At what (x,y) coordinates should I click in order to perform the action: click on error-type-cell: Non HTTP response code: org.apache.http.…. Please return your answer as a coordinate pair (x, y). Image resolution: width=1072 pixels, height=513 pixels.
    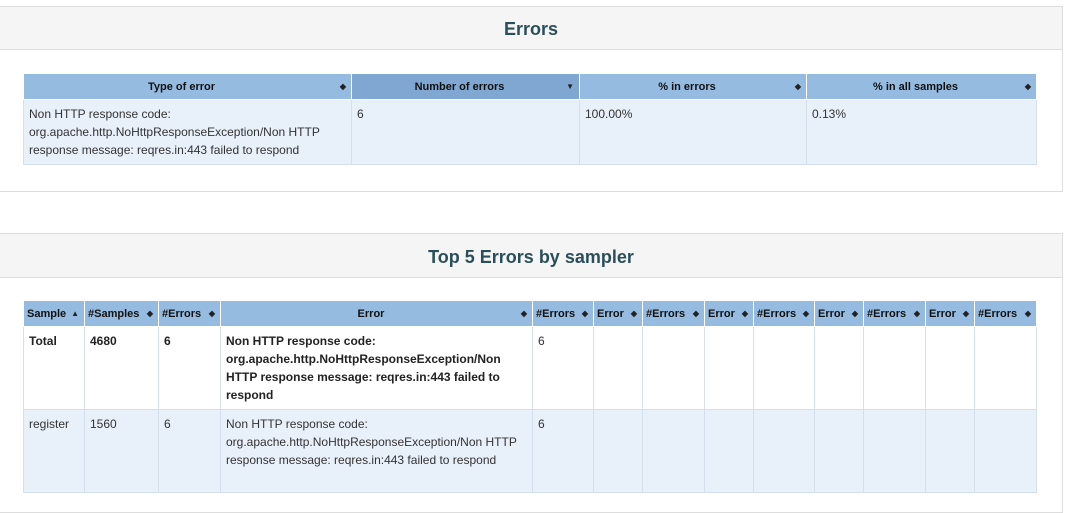
    Looking at the image, I should click on (187, 132).